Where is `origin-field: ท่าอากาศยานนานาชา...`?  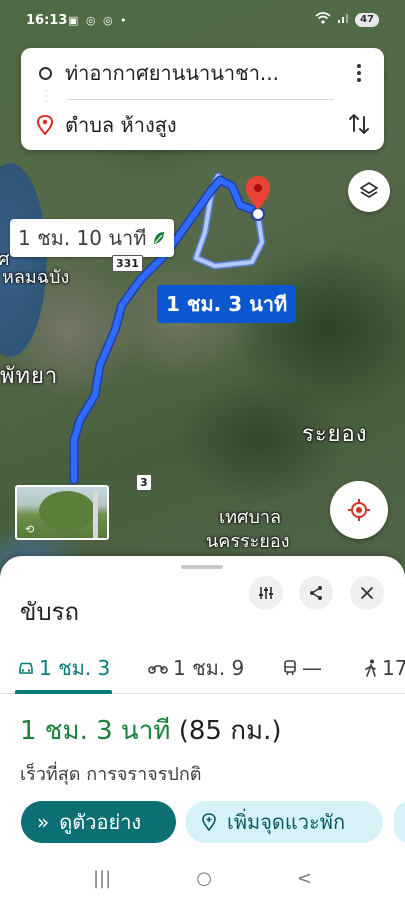
origin-field: ท่าอากาศยานนานาชา... is located at coordinates (172, 73).